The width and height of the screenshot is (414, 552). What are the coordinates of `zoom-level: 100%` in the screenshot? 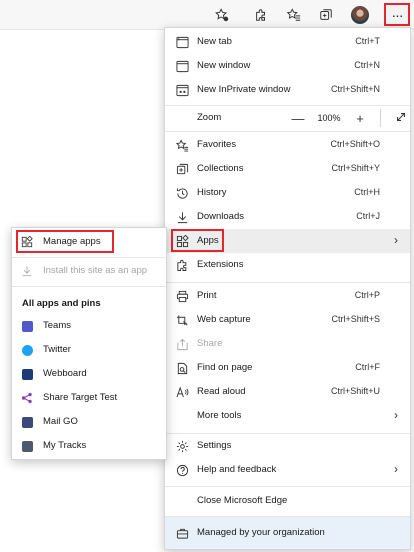 It's located at (329, 118).